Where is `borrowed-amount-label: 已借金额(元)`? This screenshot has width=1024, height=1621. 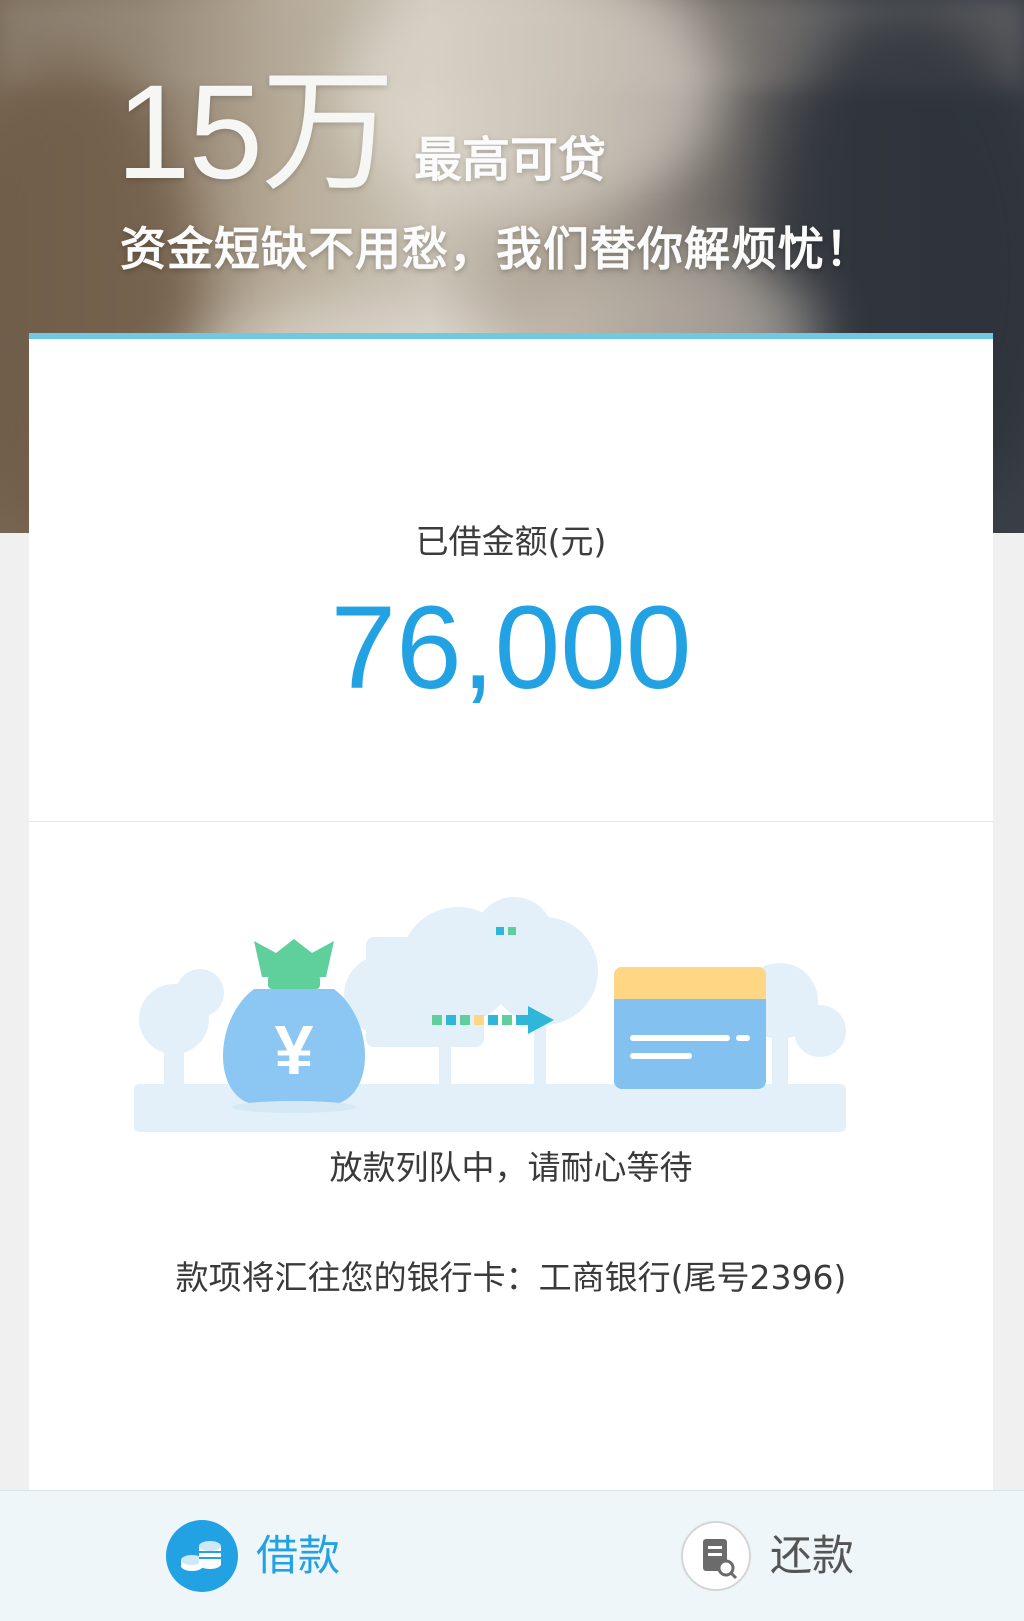
borrowed-amount-label: 已借金额(元) is located at coordinates (511, 541).